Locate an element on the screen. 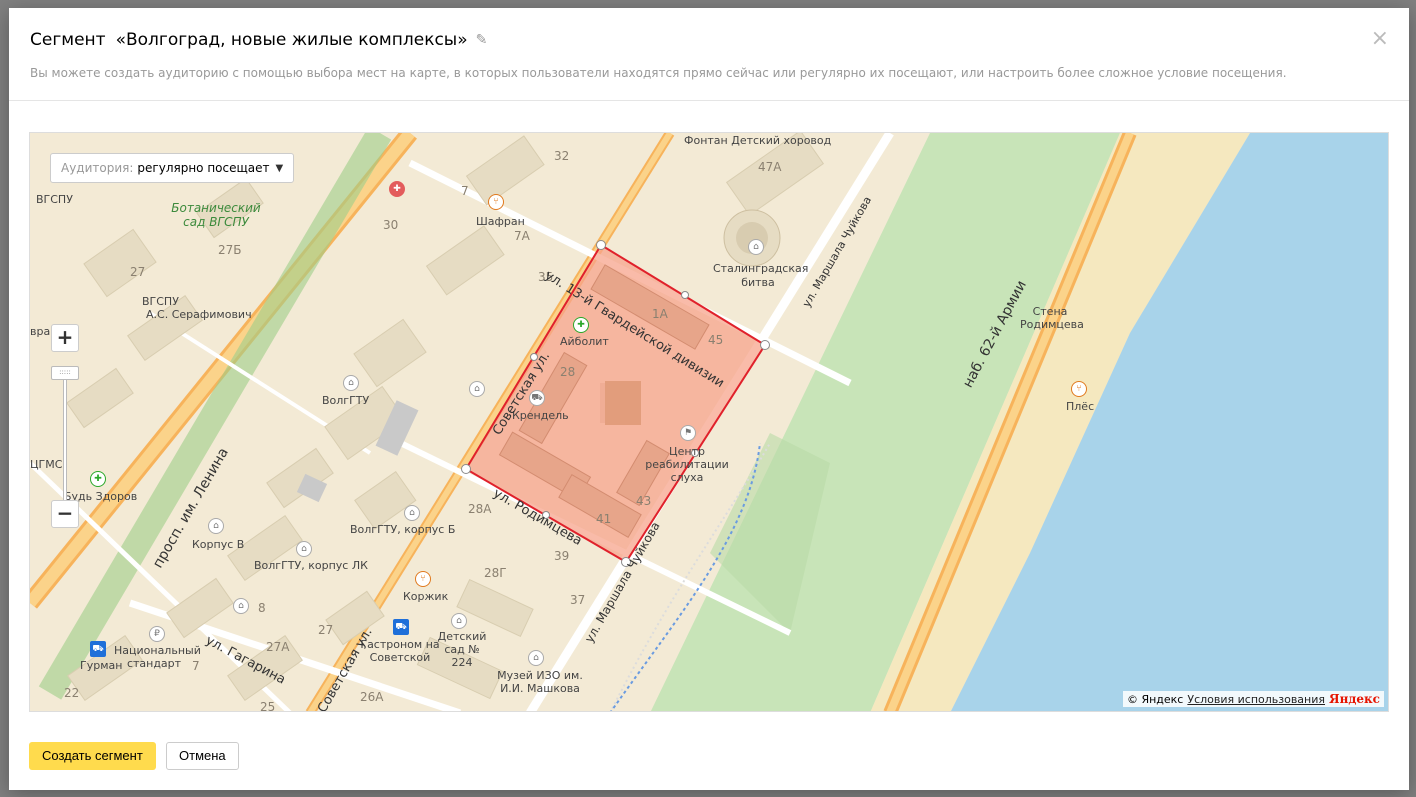 The height and width of the screenshot is (797, 1416). map-label-ples: Плёс is located at coordinates (1080, 406).